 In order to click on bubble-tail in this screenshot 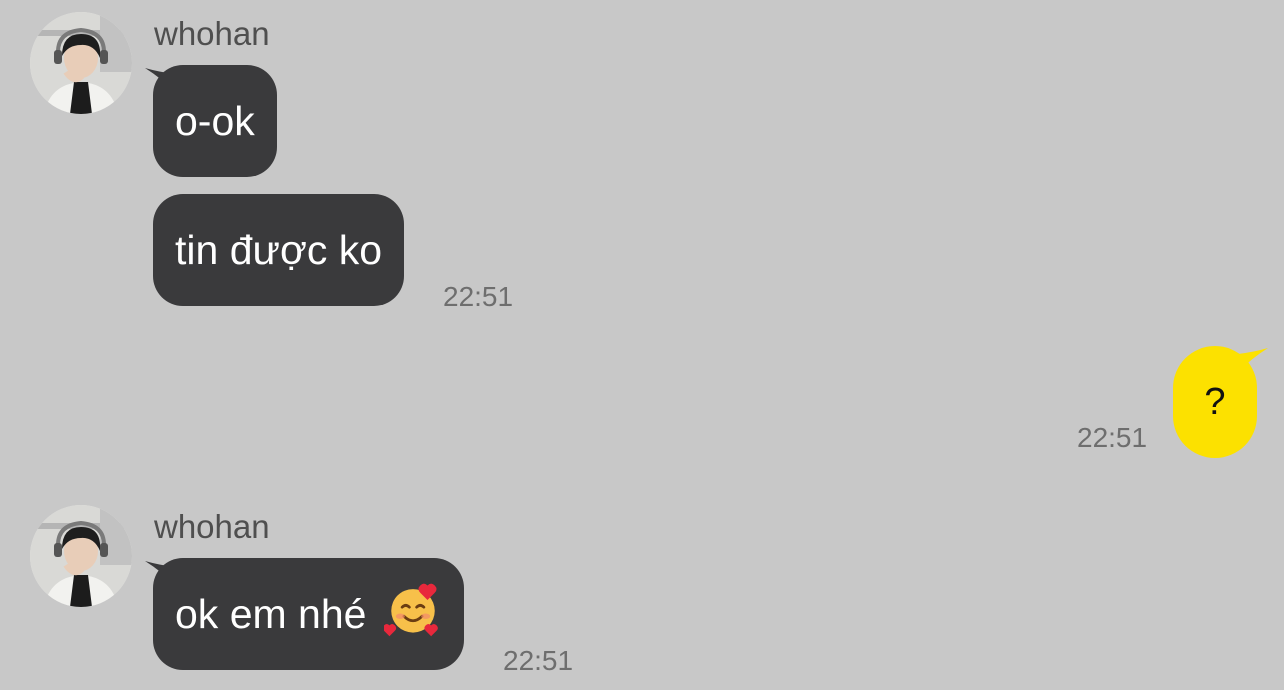, I will do `click(1253, 360)`.